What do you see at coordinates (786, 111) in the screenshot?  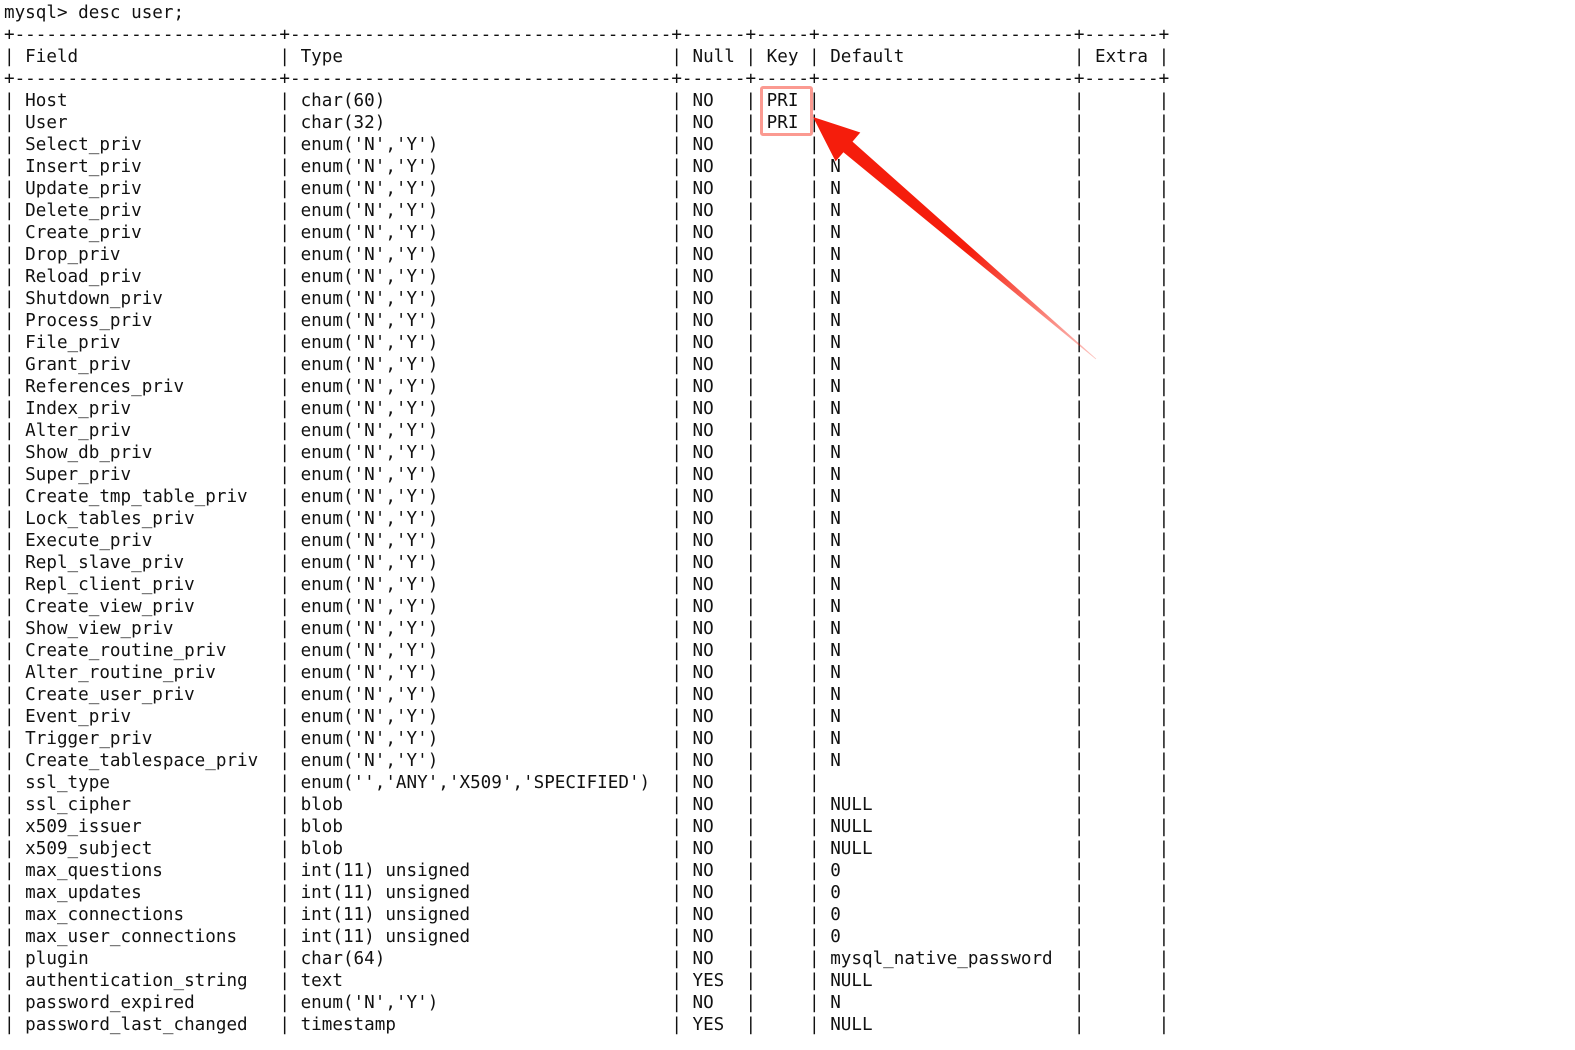 I see `pri-key-highlight-box` at bounding box center [786, 111].